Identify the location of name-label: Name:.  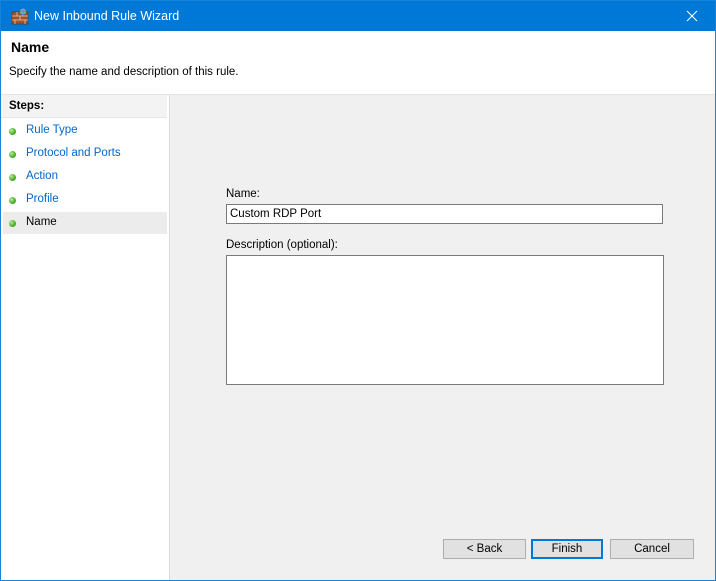
(243, 194).